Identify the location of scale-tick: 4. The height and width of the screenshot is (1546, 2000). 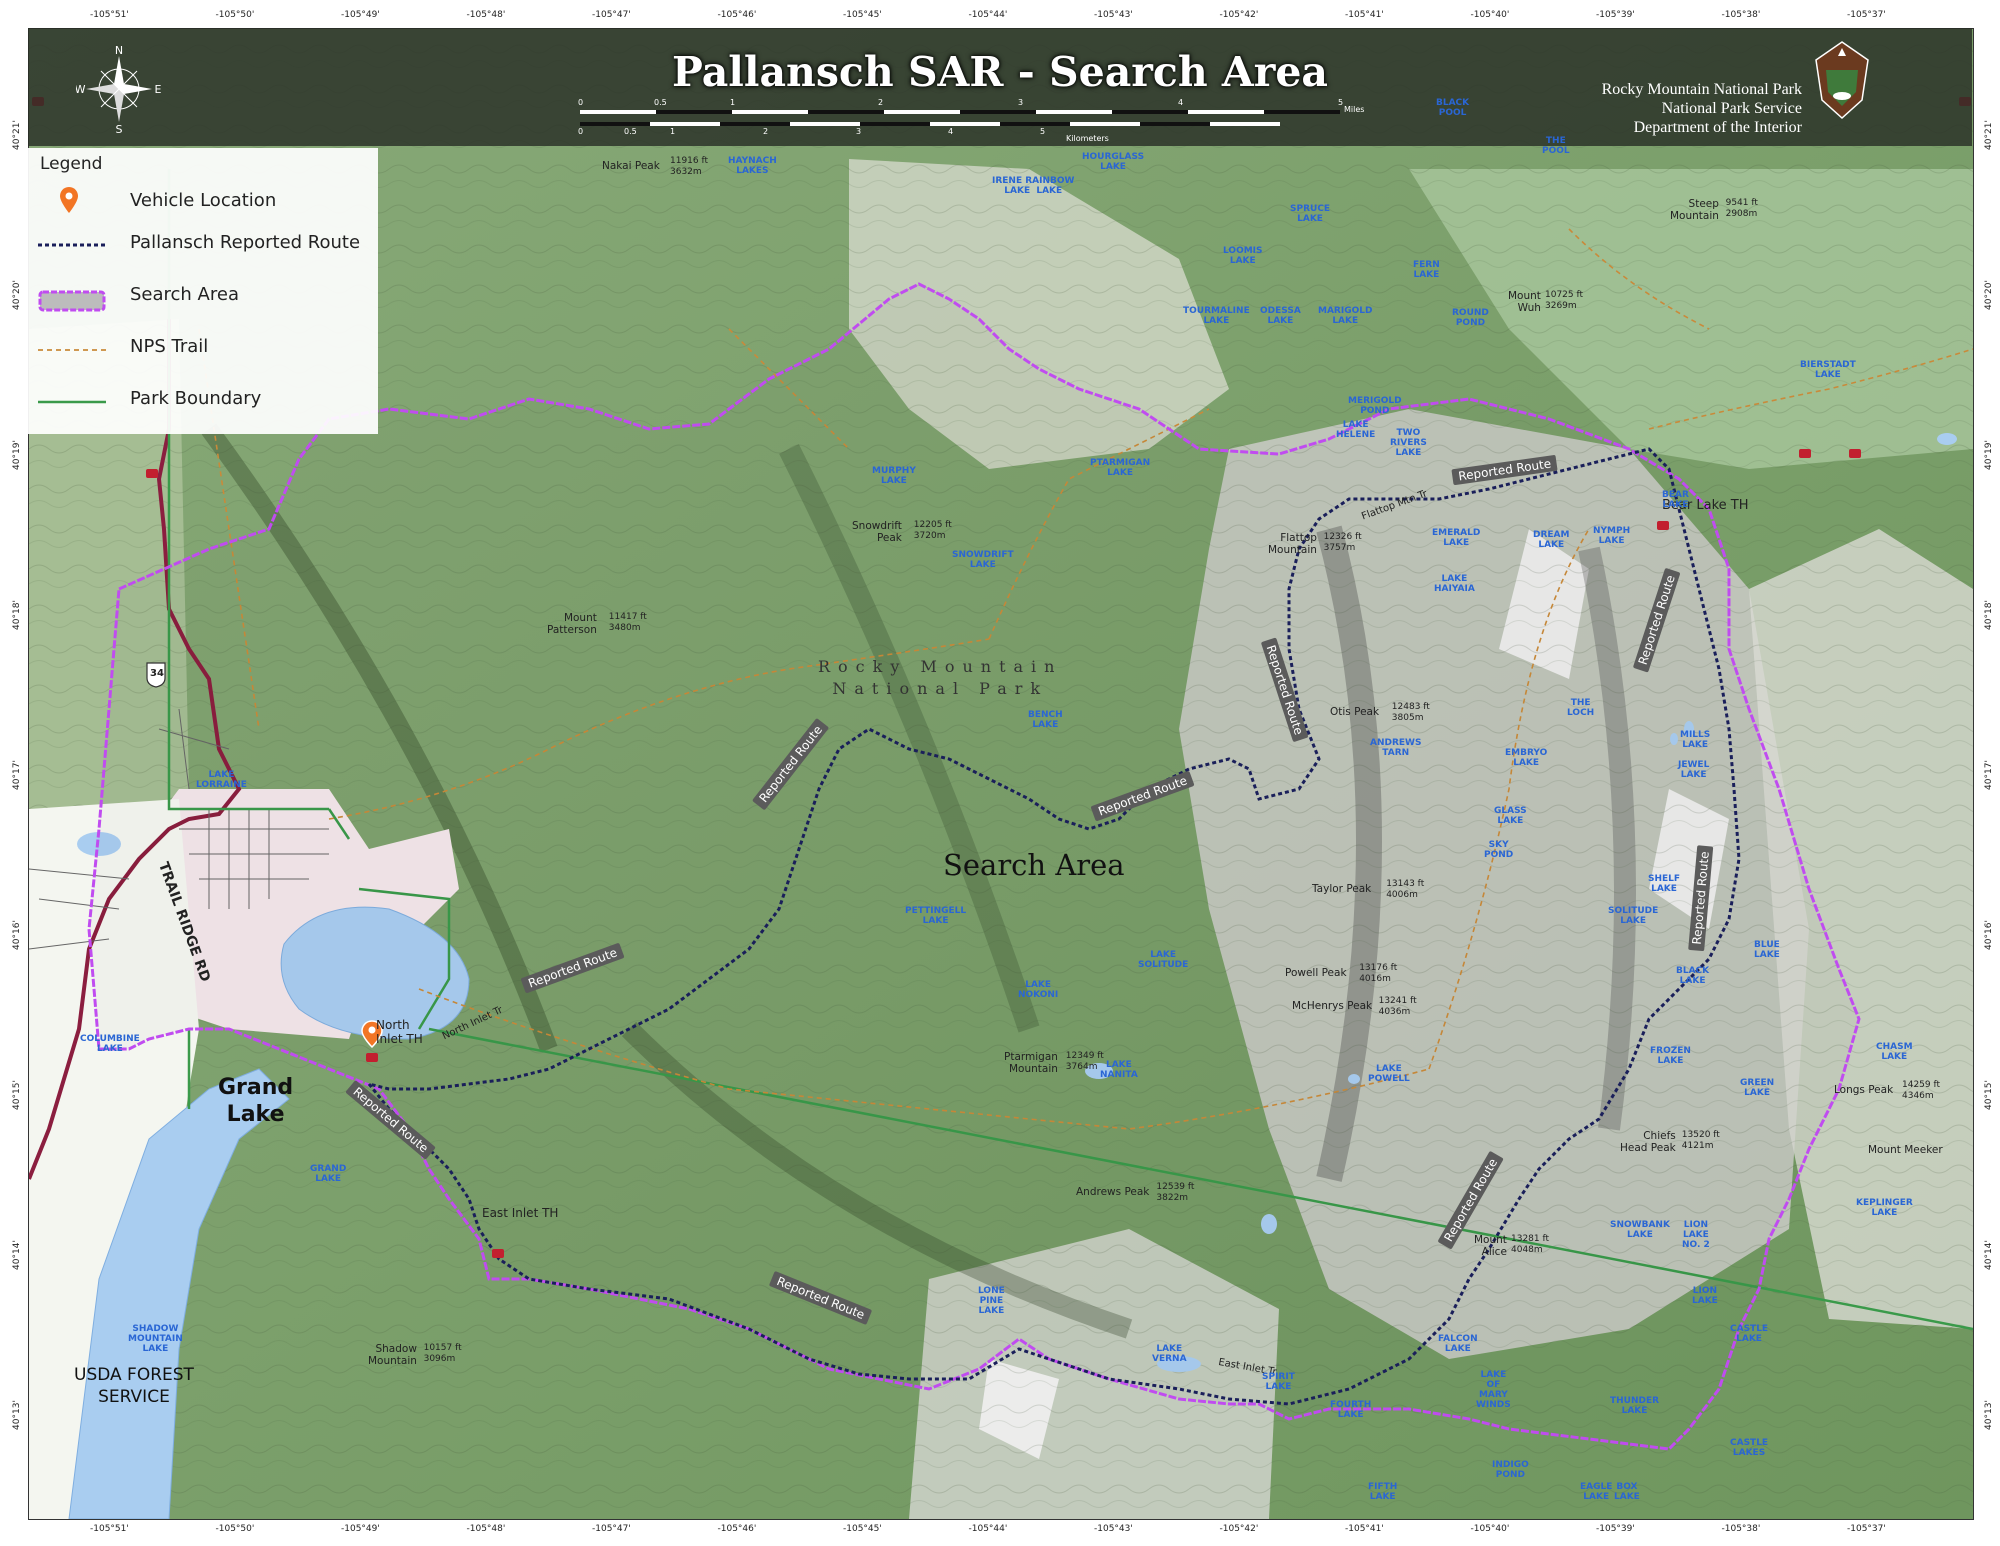
(1181, 102).